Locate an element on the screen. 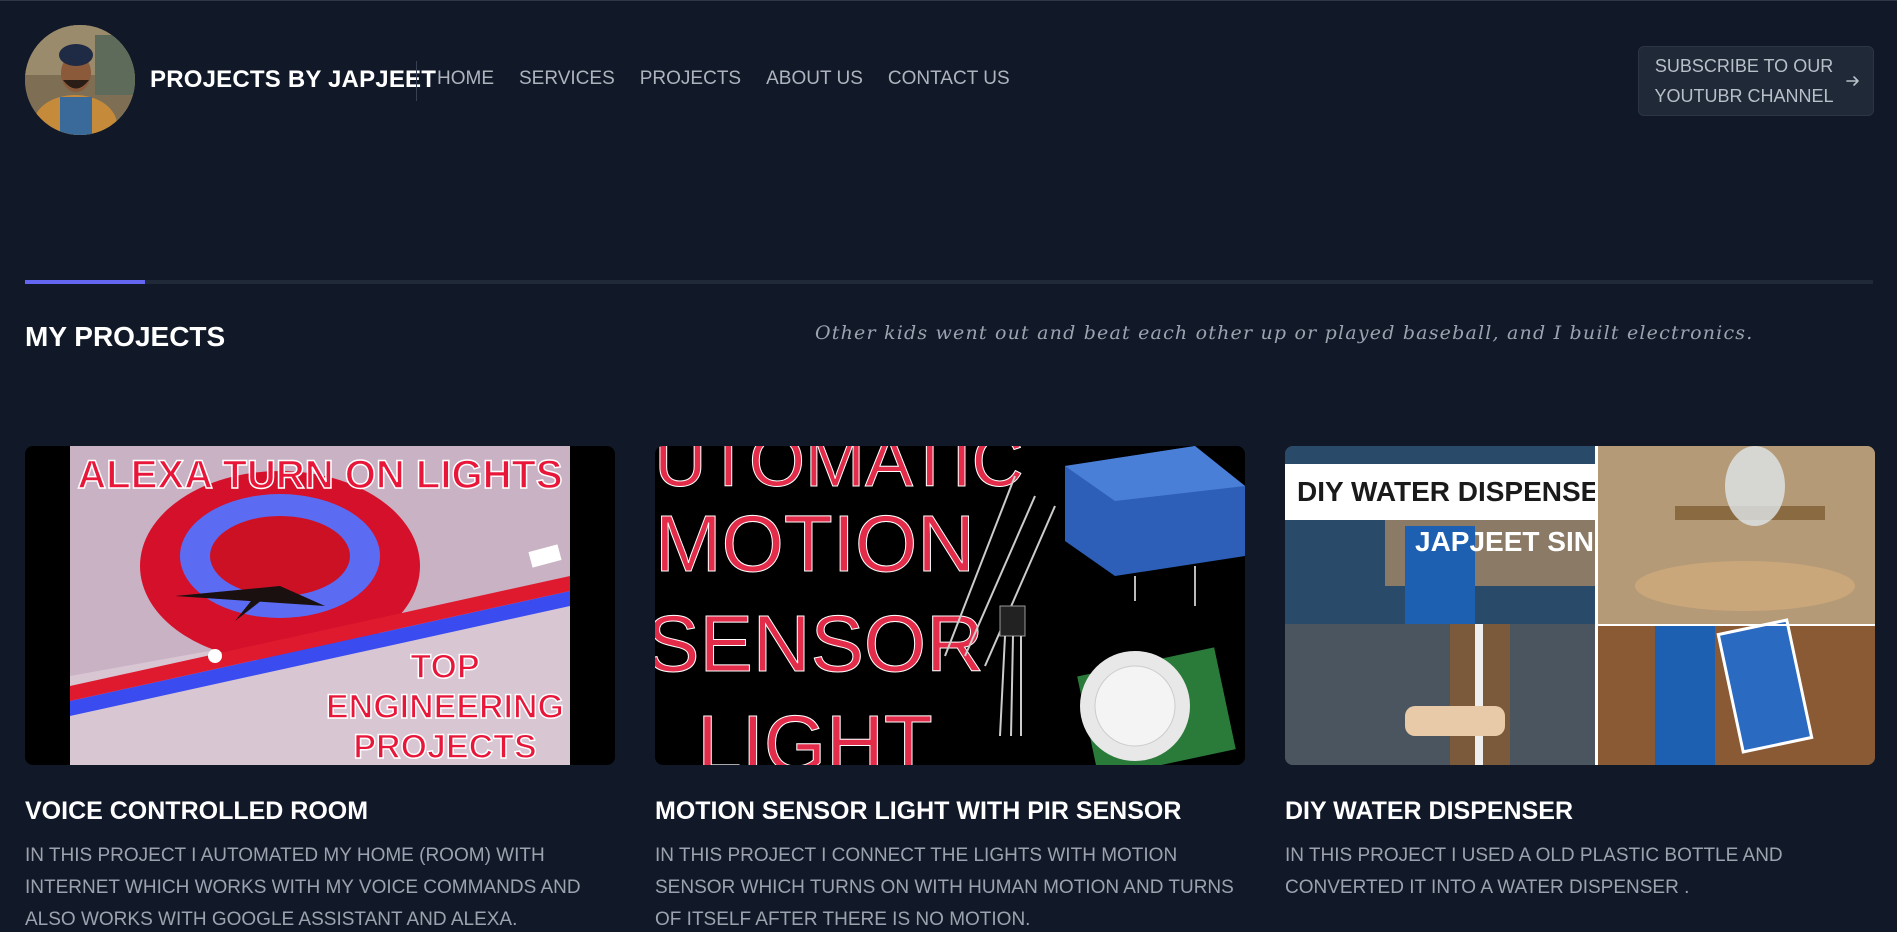 Image resolution: width=1897 pixels, height=932 pixels. thumb-text-line1: ALEXA TURN ON LIGHTS is located at coordinates (319, 475).